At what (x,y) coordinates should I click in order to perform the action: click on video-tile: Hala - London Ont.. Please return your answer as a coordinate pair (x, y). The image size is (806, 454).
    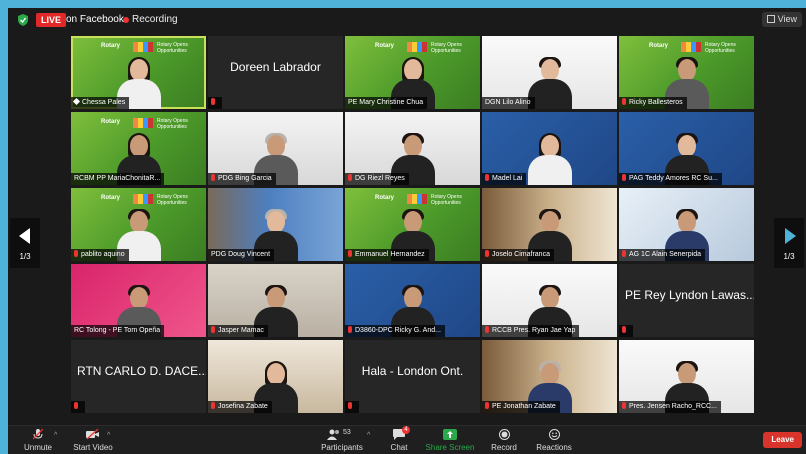
    Looking at the image, I should click on (412, 376).